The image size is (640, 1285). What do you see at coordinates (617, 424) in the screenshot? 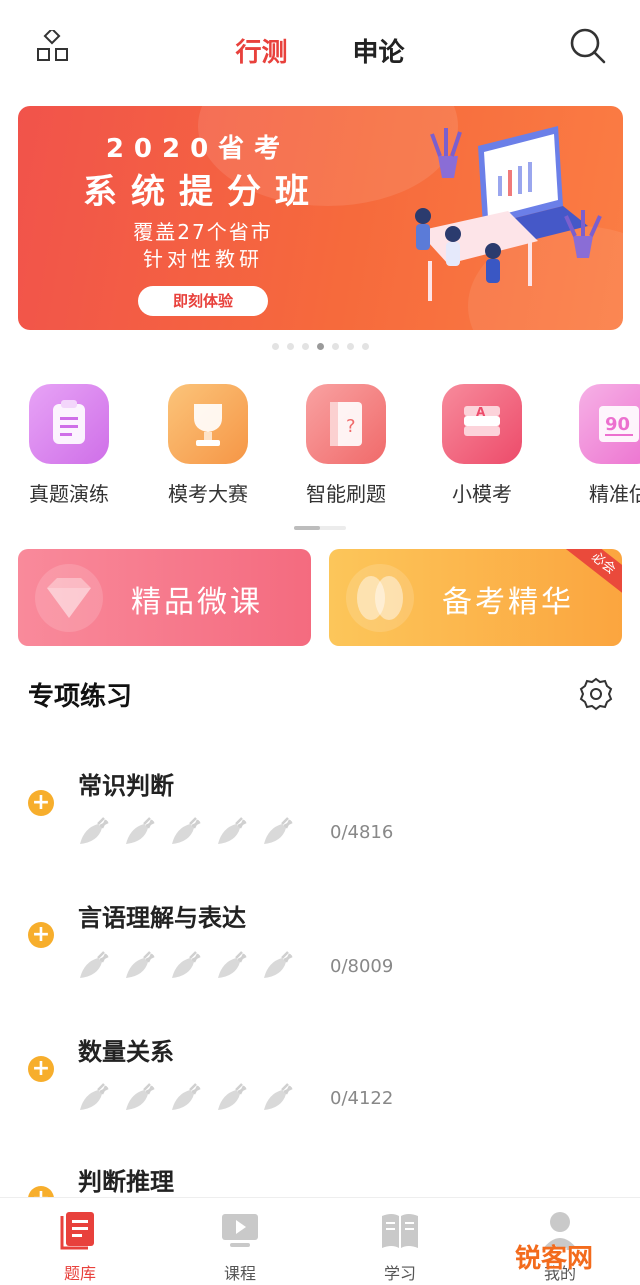
I see `svg-text: 90` at bounding box center [617, 424].